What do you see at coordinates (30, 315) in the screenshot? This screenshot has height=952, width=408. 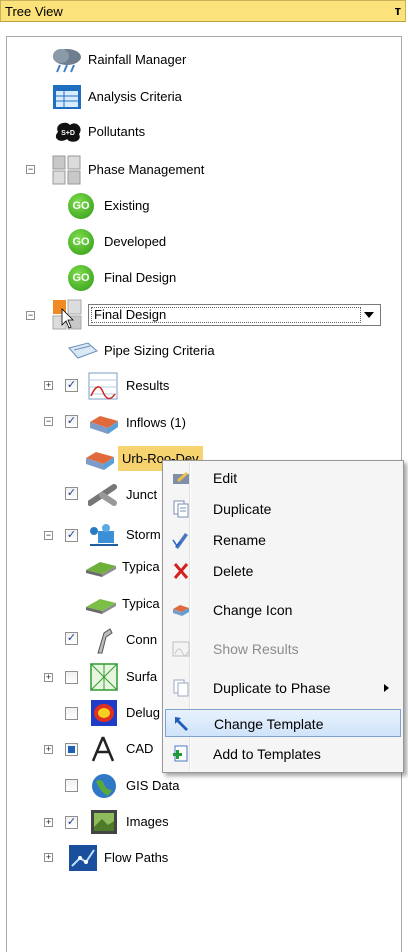 I see `collapse-phase-node: −` at bounding box center [30, 315].